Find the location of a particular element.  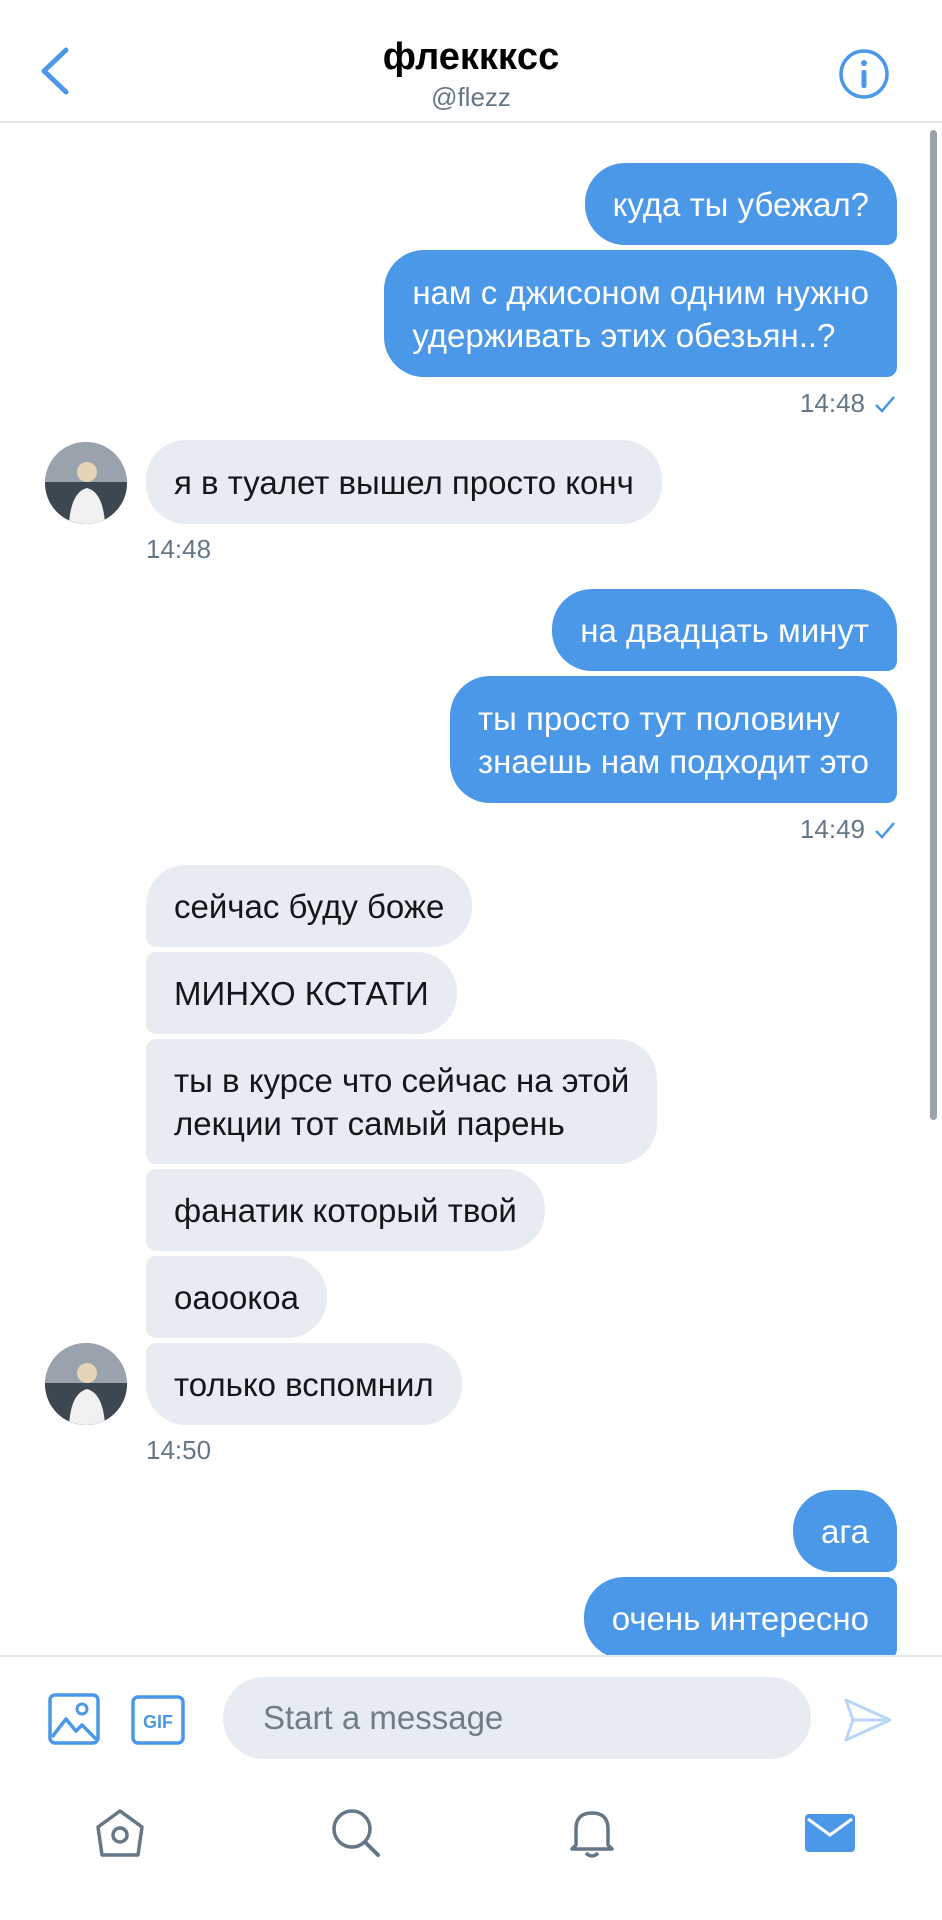

conversation-handle: @flezz is located at coordinates (471, 97).